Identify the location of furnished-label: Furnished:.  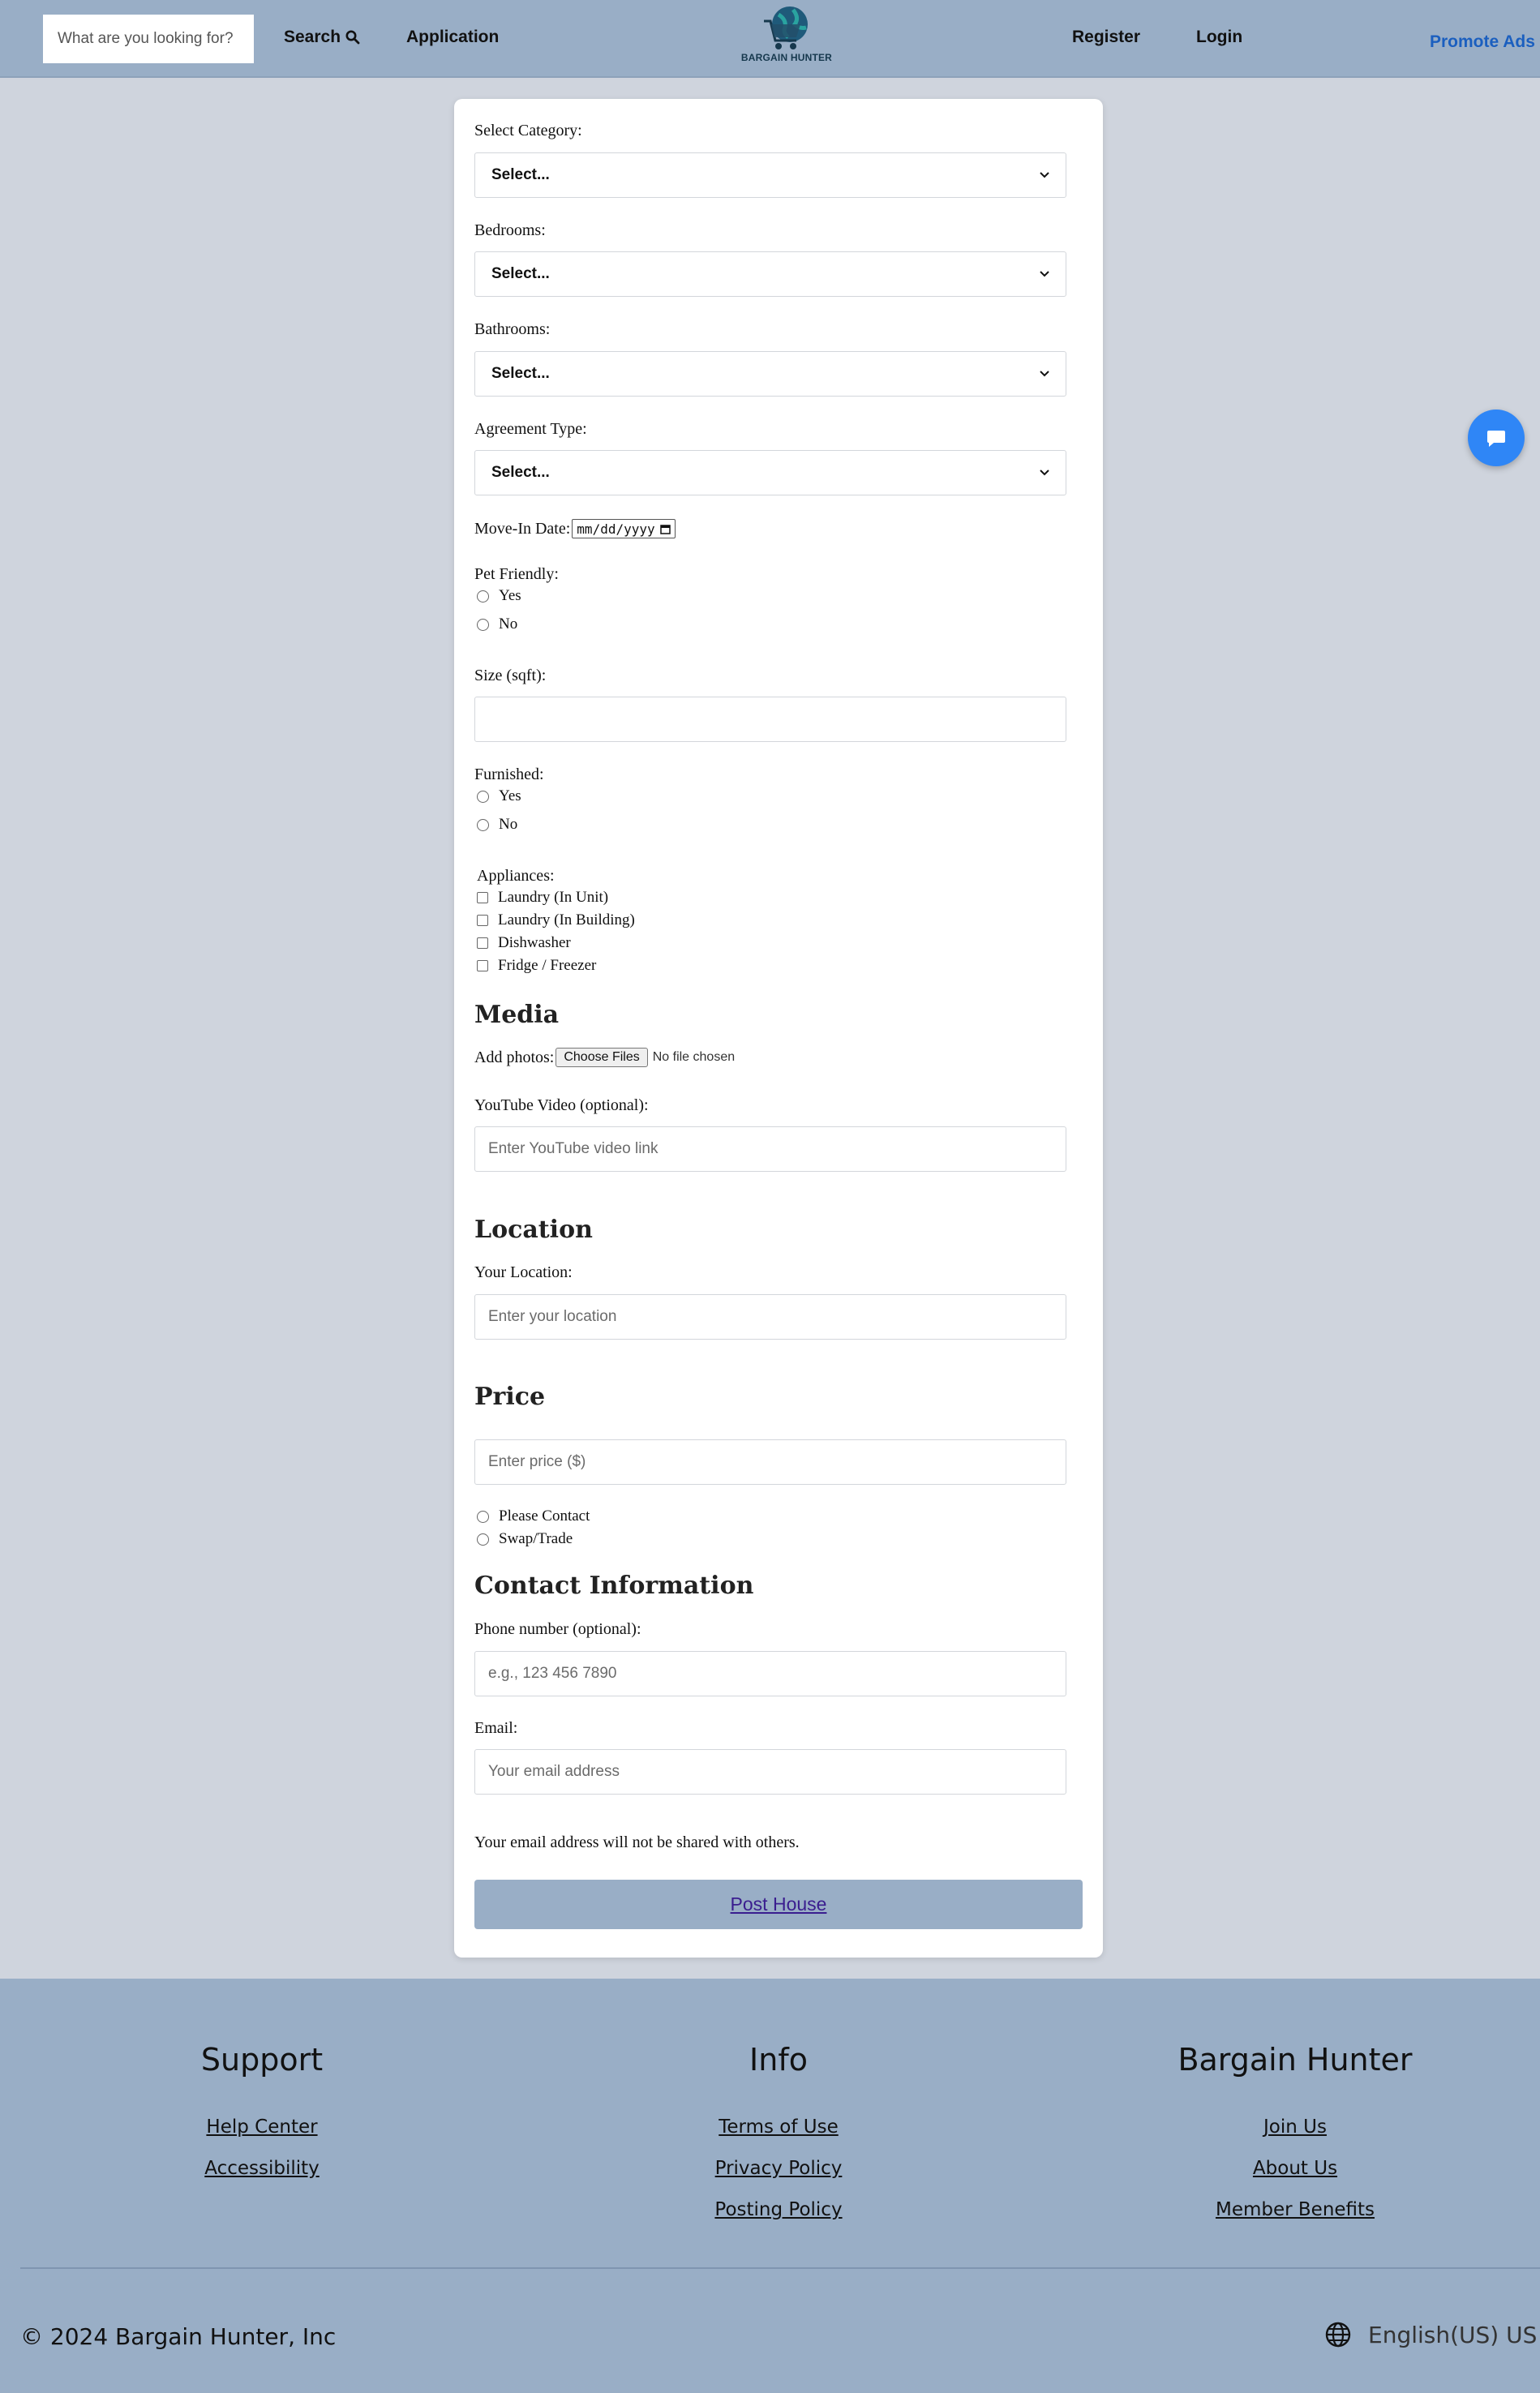
(509, 774).